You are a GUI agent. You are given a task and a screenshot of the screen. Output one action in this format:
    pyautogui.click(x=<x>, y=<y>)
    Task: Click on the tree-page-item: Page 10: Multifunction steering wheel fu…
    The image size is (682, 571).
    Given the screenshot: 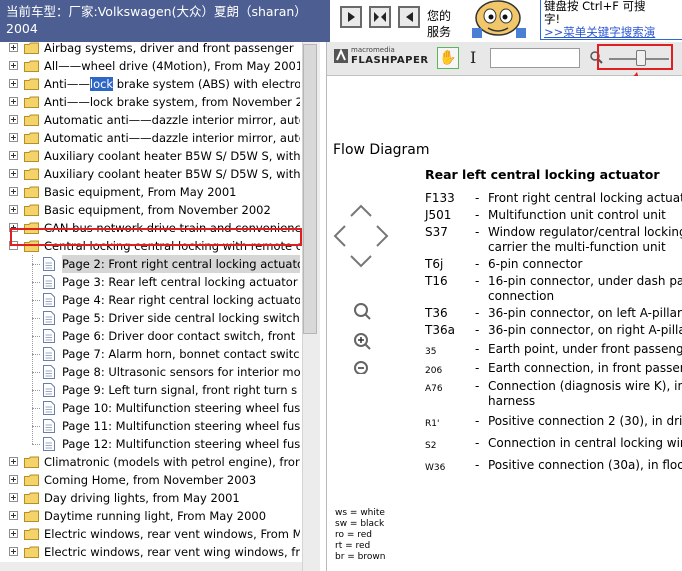 What is the action you would take?
    pyautogui.click(x=150, y=408)
    